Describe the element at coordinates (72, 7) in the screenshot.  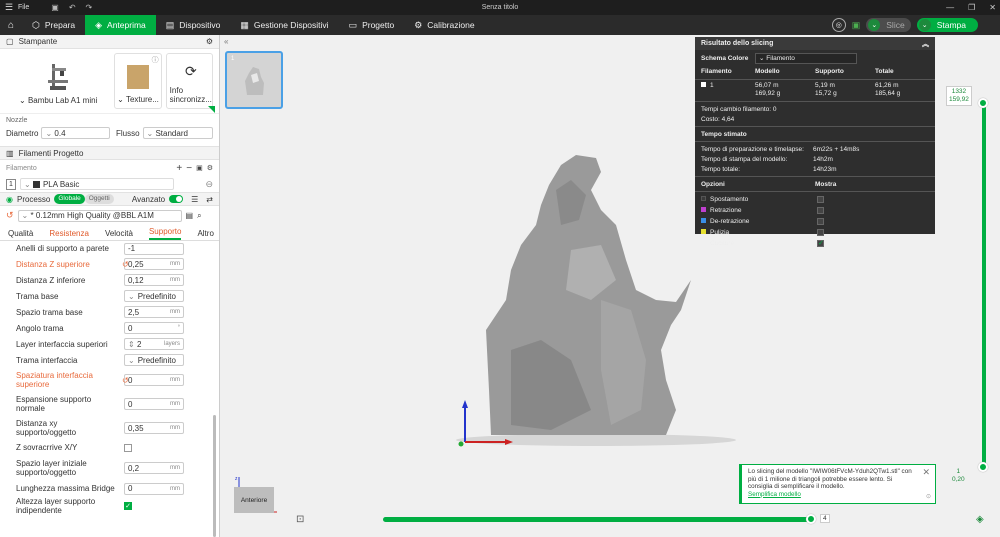
I see `undo-icon: ↶` at that location.